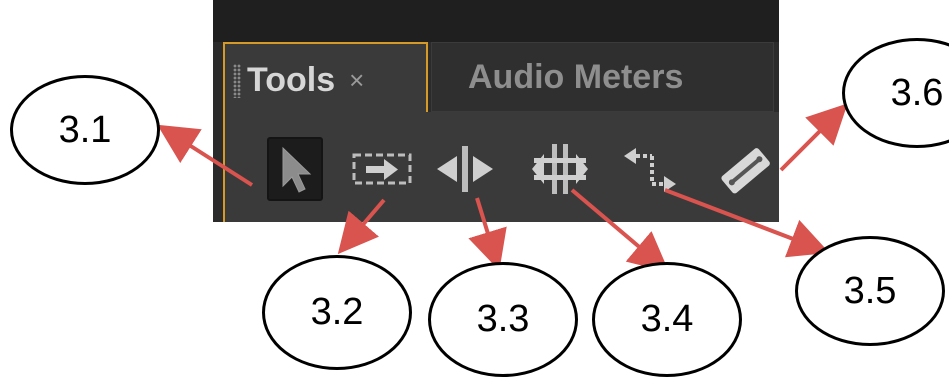 This screenshot has width=949, height=377. I want to click on callout-label: 3.1, so click(85, 129).